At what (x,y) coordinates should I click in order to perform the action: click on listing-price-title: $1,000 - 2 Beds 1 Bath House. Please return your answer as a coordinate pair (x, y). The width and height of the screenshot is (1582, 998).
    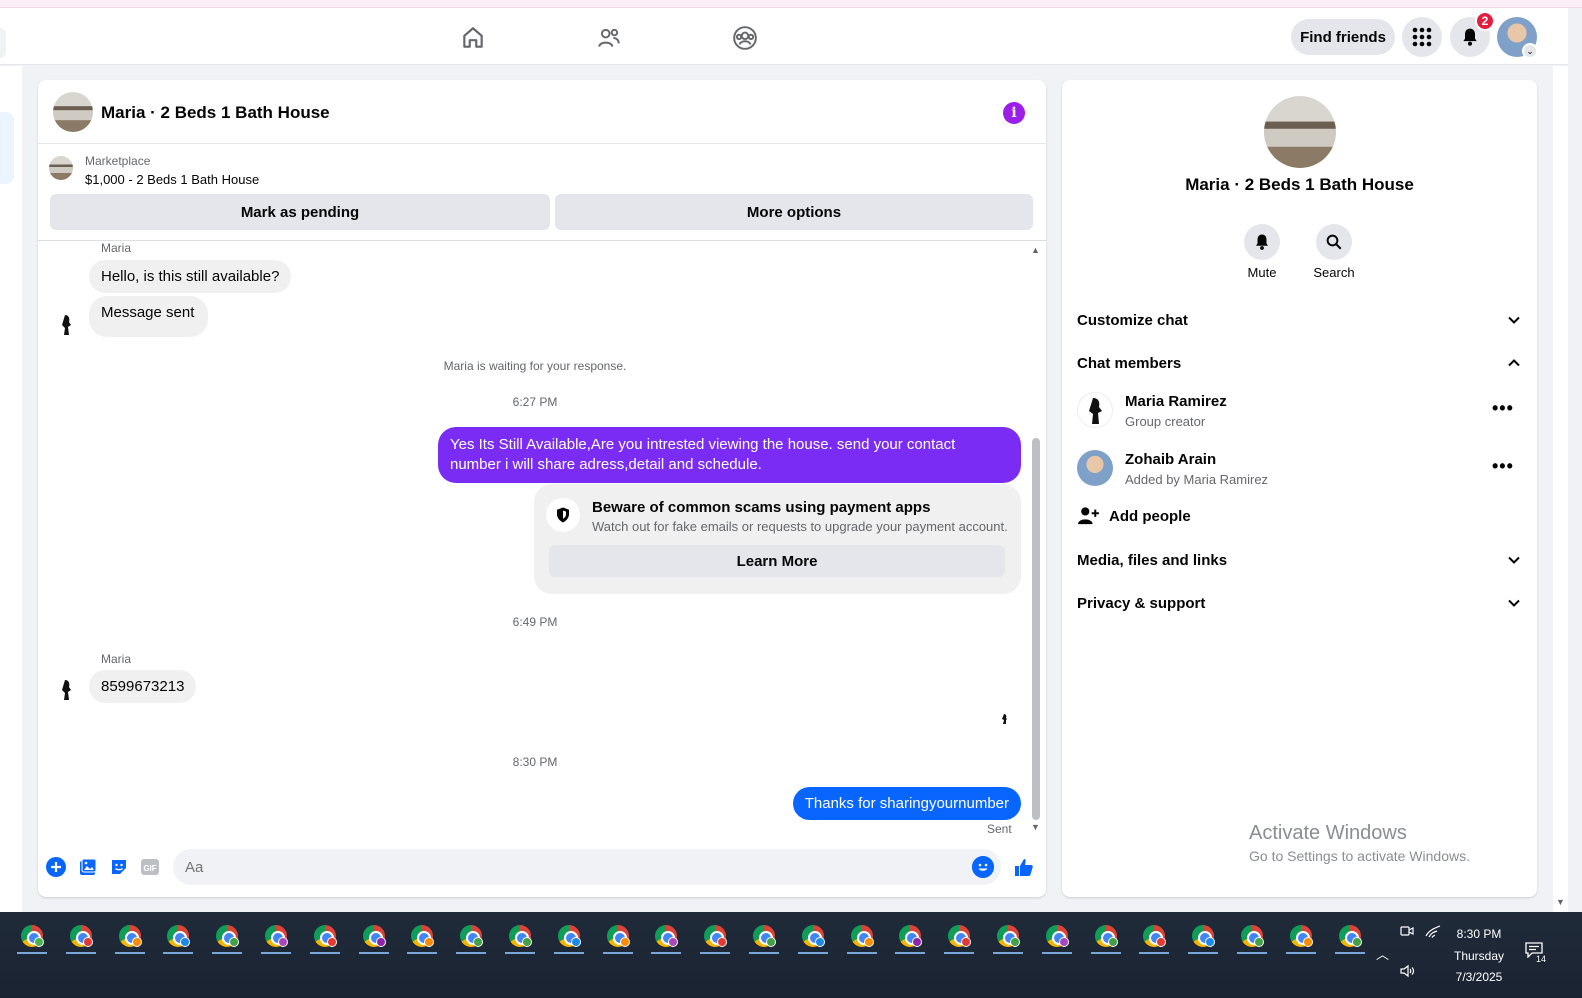
    Looking at the image, I should click on (172, 179).